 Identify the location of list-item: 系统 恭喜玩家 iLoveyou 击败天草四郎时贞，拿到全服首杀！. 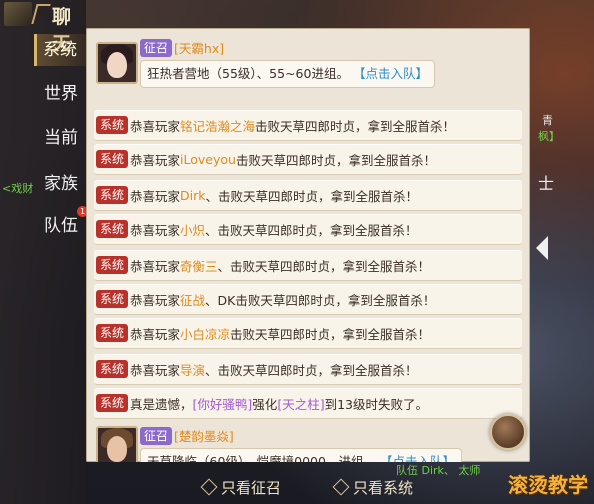
(308, 159).